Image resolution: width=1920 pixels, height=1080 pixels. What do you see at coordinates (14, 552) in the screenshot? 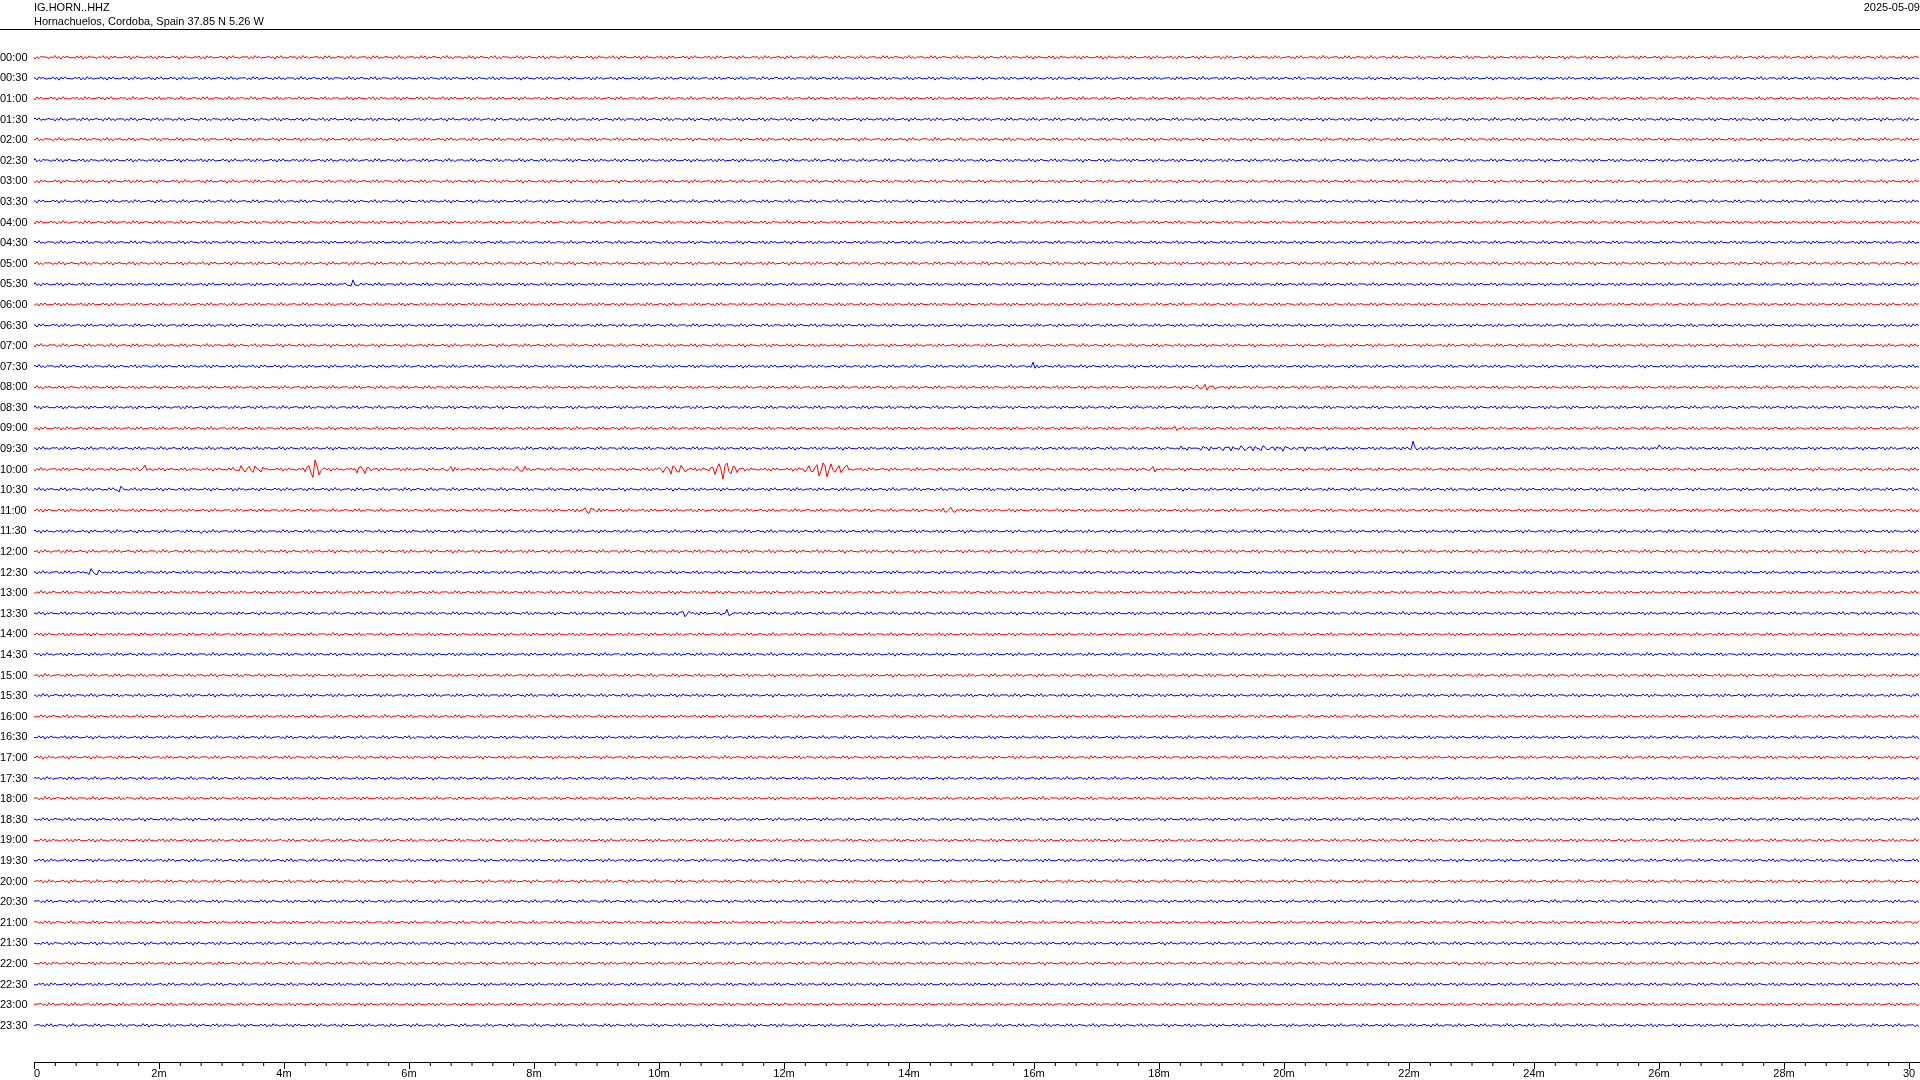
I see `time-label: 12:00` at bounding box center [14, 552].